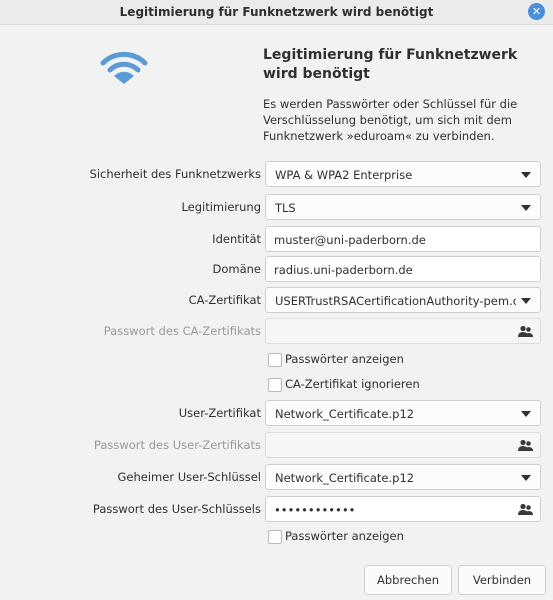  Describe the element at coordinates (175, 174) in the screenshot. I see `security-label: Sicherheit des Funknetzwerks` at that location.